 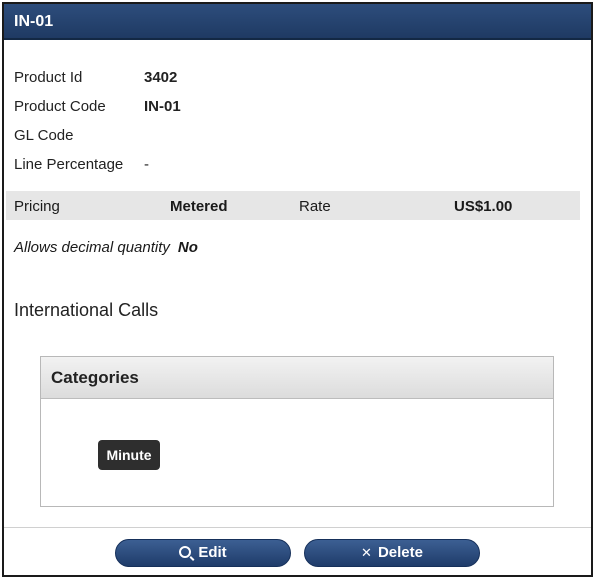 What do you see at coordinates (44, 135) in the screenshot?
I see `gl-code-label: GL Code` at bounding box center [44, 135].